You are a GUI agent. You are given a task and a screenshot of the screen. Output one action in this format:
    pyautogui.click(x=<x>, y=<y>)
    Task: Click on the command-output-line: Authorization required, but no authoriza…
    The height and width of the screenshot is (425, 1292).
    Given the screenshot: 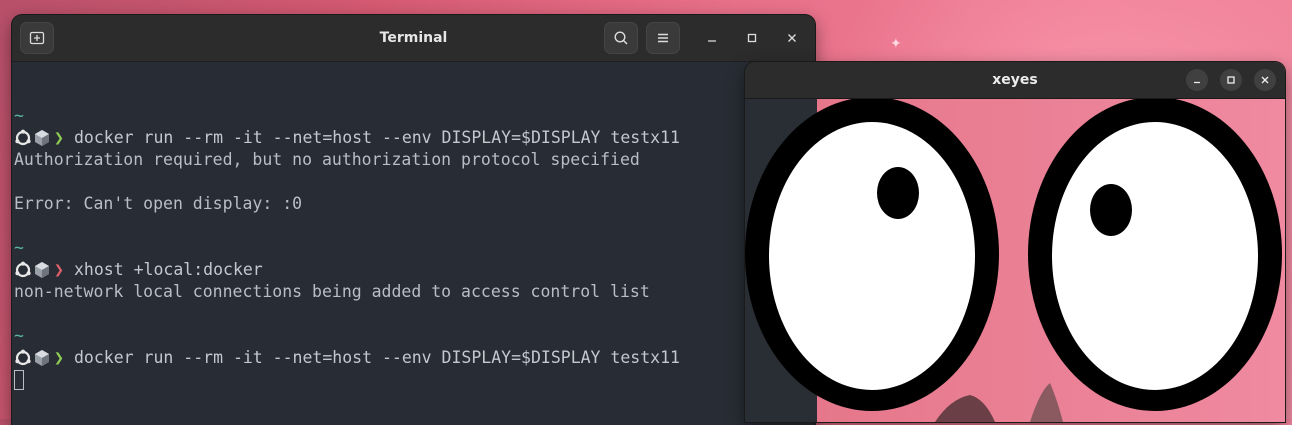 What is the action you would take?
    pyautogui.click(x=414, y=160)
    